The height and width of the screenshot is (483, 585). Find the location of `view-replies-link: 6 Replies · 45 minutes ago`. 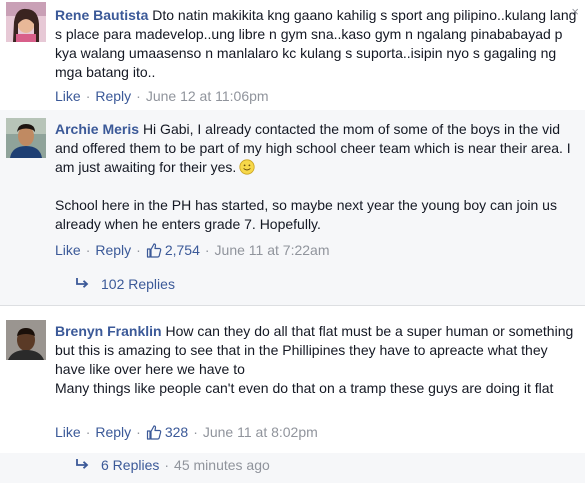

view-replies-link: 6 Replies · 45 minutes ago is located at coordinates (172, 465).